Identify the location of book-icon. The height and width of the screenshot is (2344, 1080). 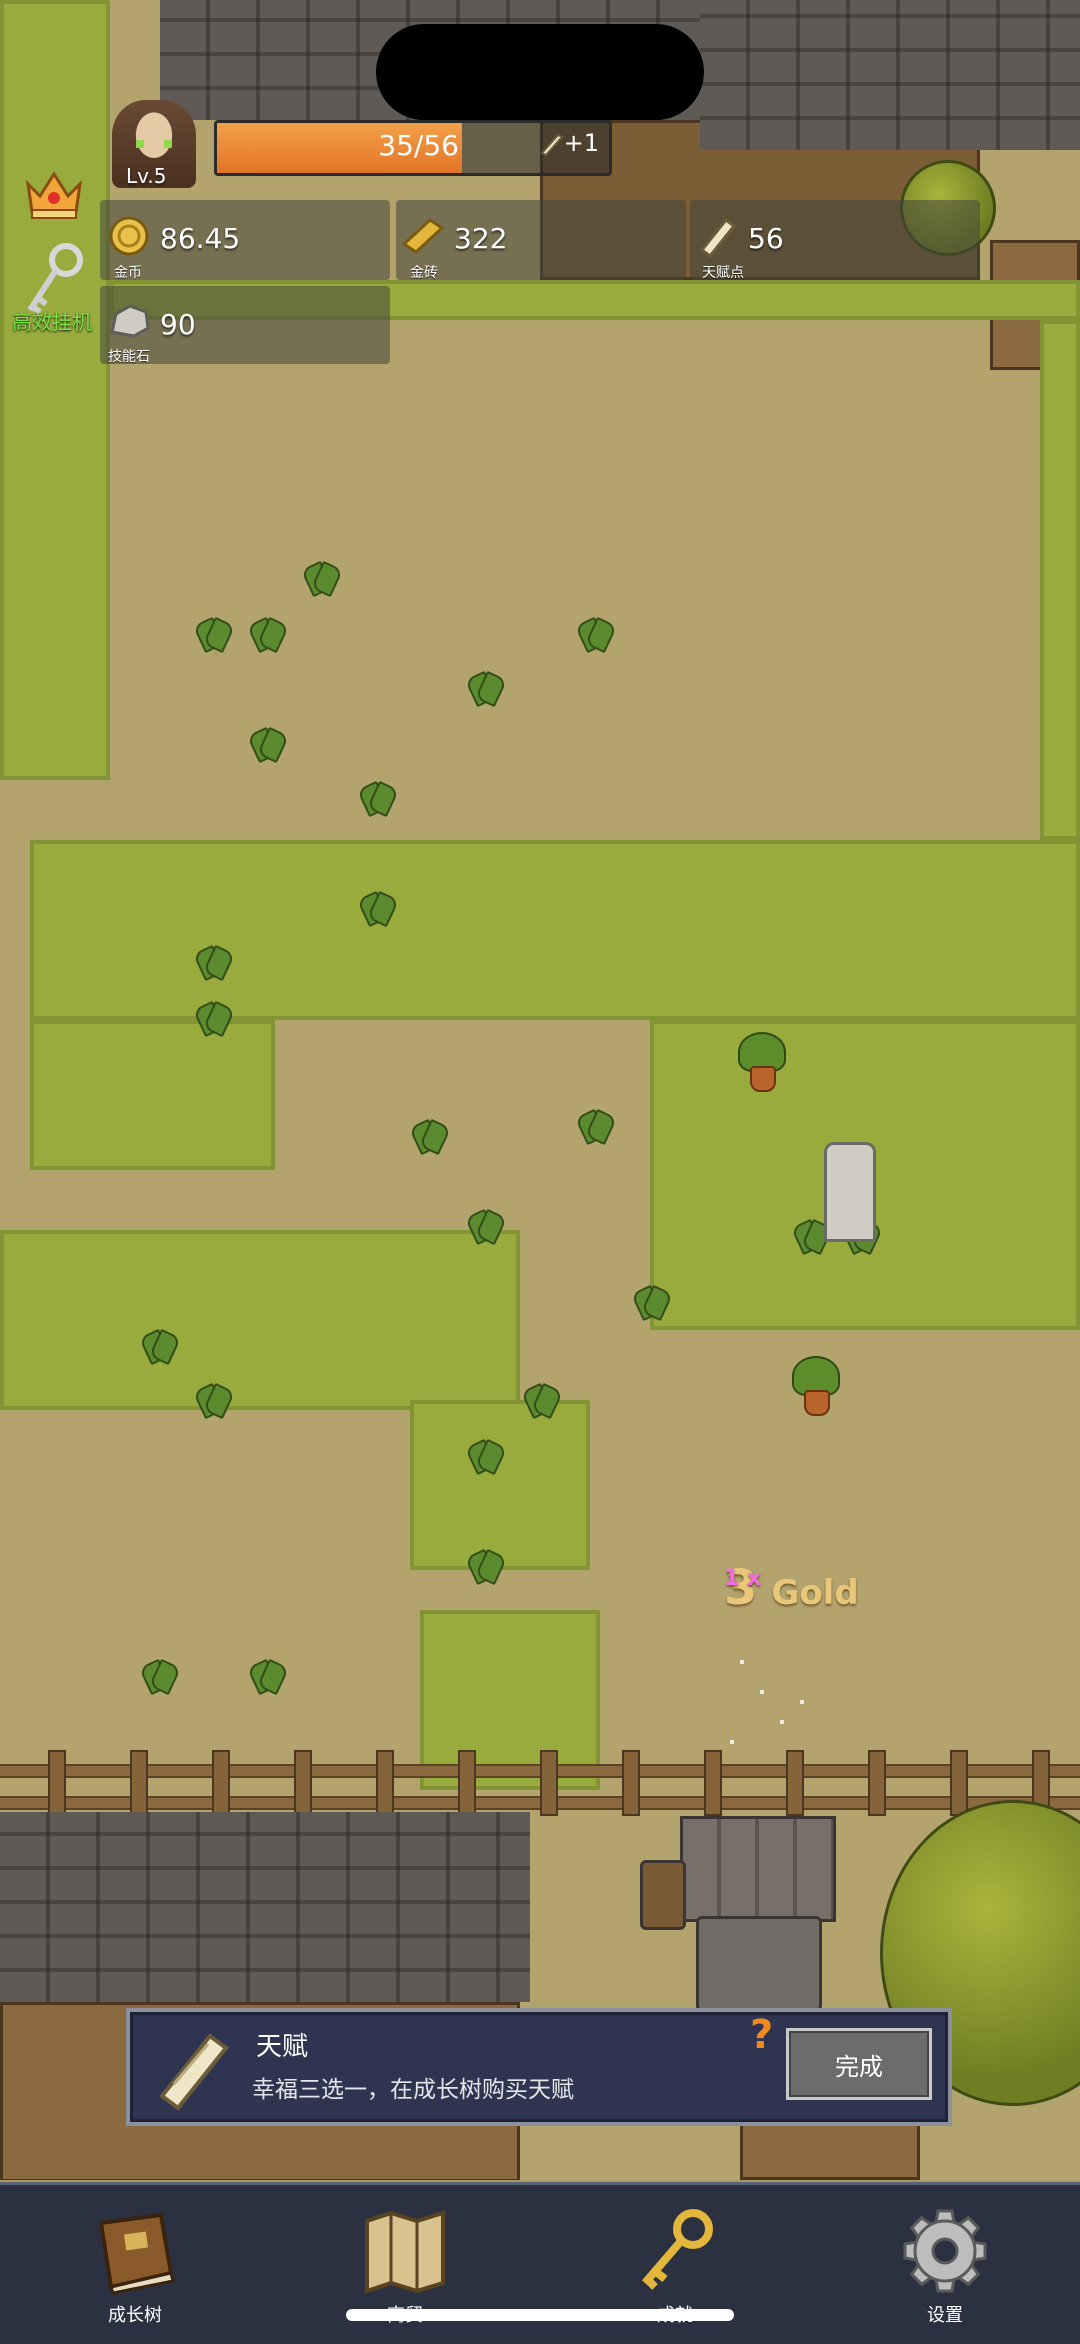
(136, 2253).